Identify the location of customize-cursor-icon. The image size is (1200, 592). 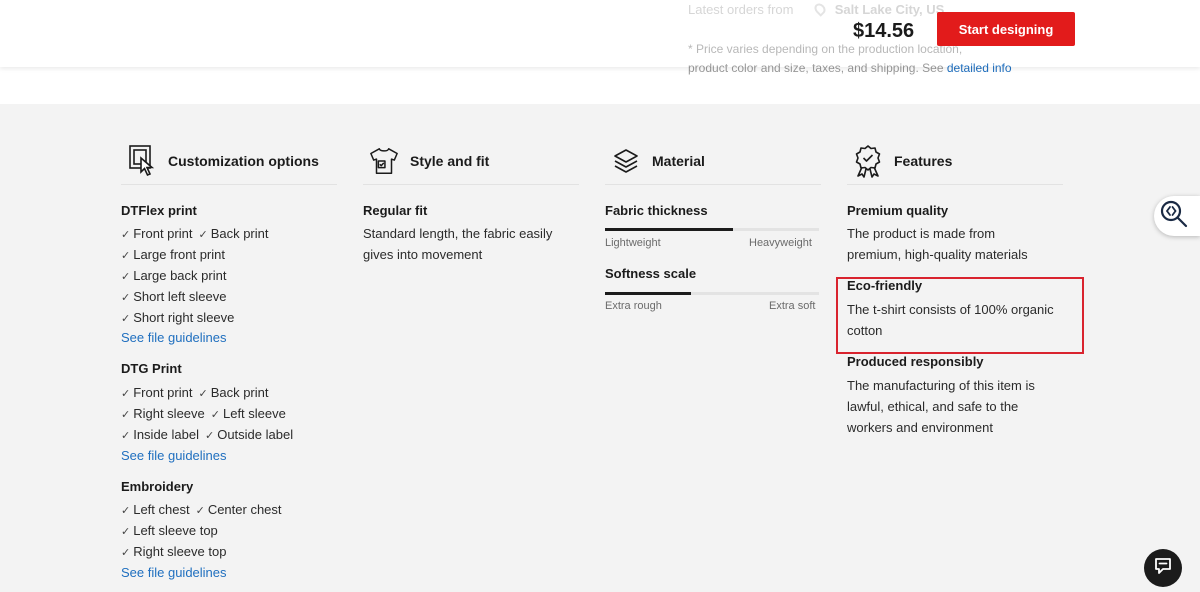
(142, 161).